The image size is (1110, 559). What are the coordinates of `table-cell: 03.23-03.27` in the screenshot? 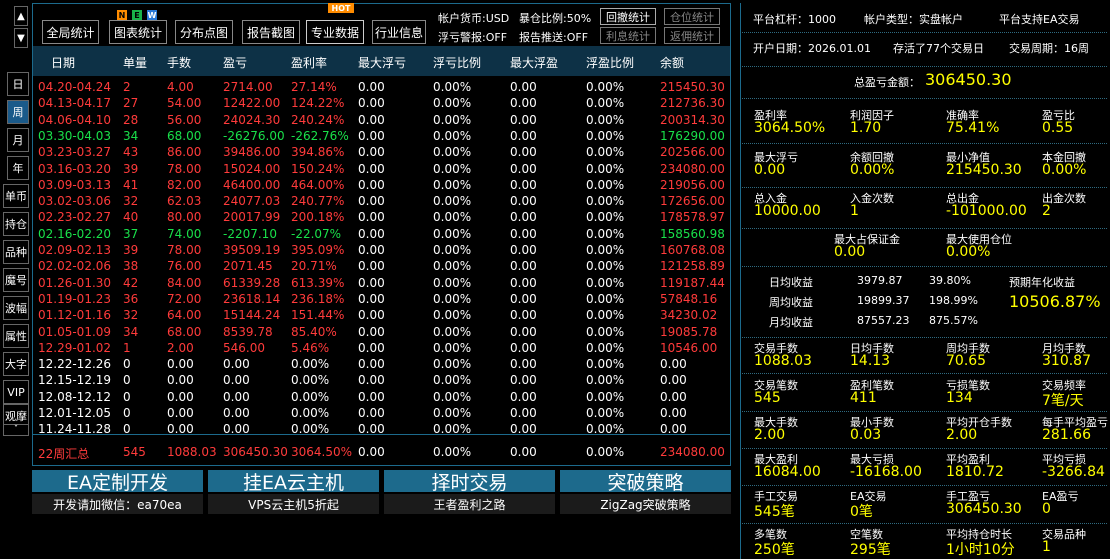 It's located at (75, 152).